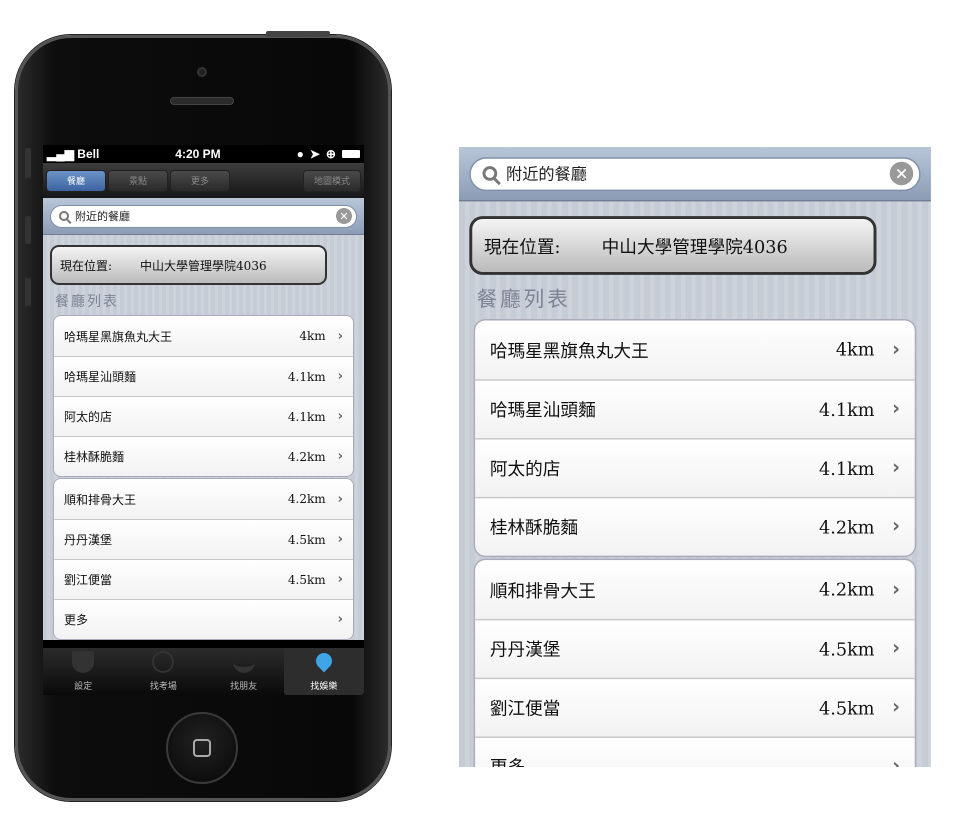  What do you see at coordinates (298, 34) in the screenshot?
I see `power-button` at bounding box center [298, 34].